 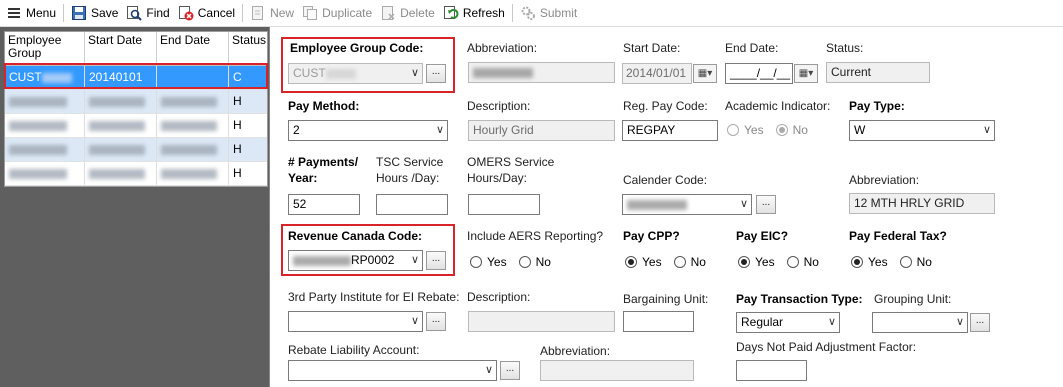 I want to click on aers-yes-radio, so click(x=476, y=262).